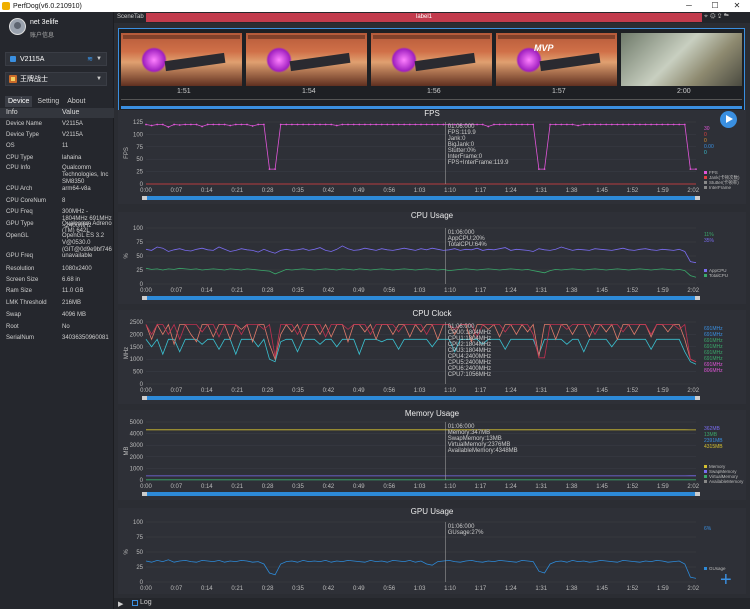 This screenshot has height=609, width=750. Describe the element at coordinates (76, 189) in the screenshot. I see `info-value: arm64-v8a` at that location.